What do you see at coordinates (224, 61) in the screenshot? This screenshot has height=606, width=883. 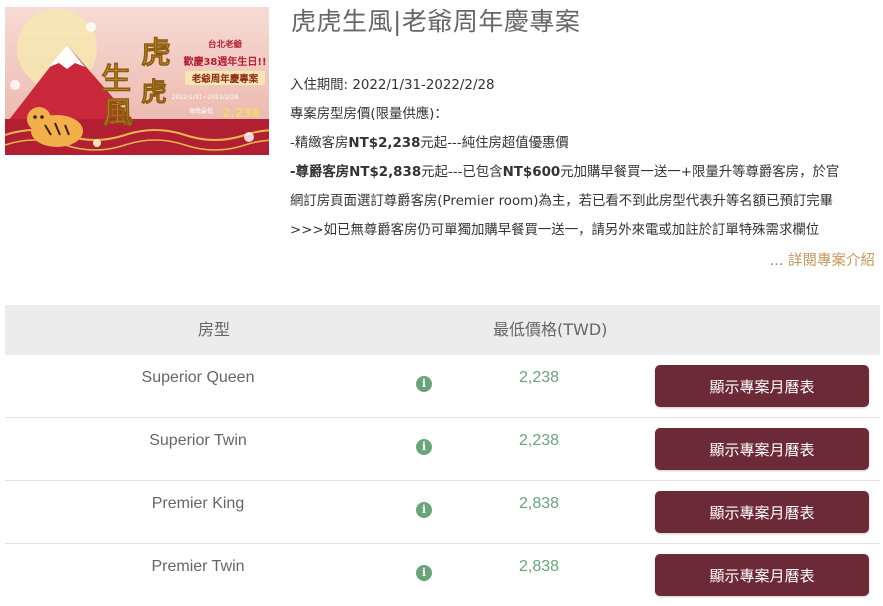 I see `svg-text: 歡慶38週年生日!!` at bounding box center [224, 61].